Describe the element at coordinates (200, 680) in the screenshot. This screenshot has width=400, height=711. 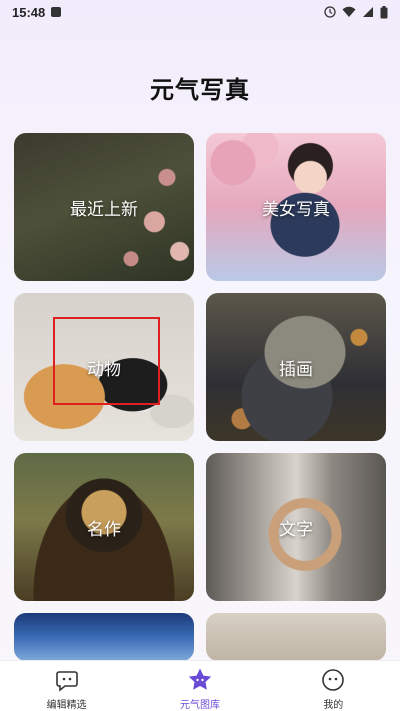
I see `star-face-icon` at that location.